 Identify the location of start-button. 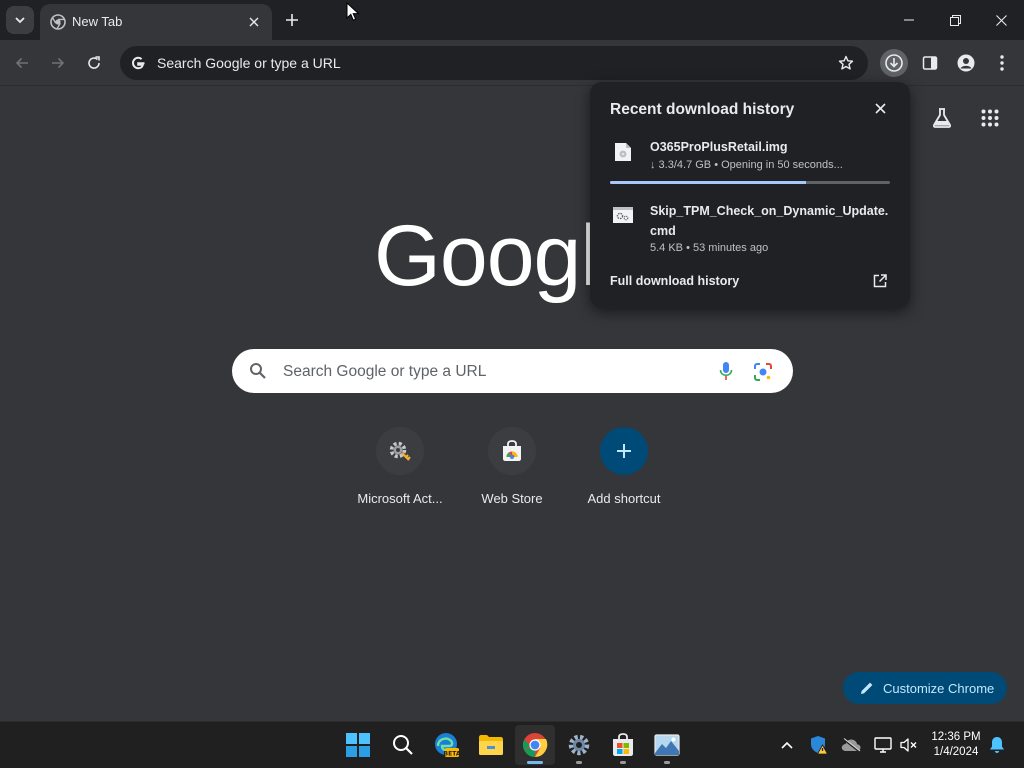
(358, 745).